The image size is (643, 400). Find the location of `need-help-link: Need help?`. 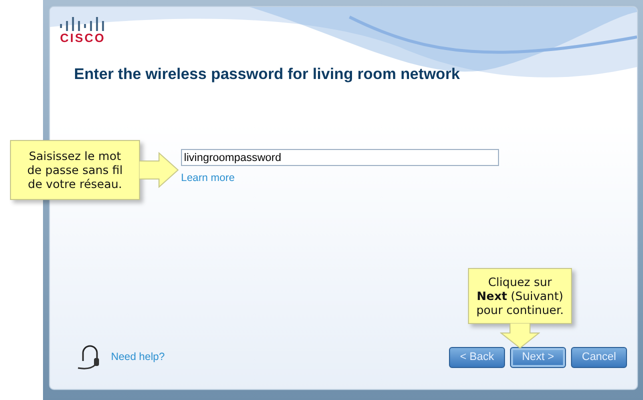

need-help-link: Need help? is located at coordinates (138, 357).